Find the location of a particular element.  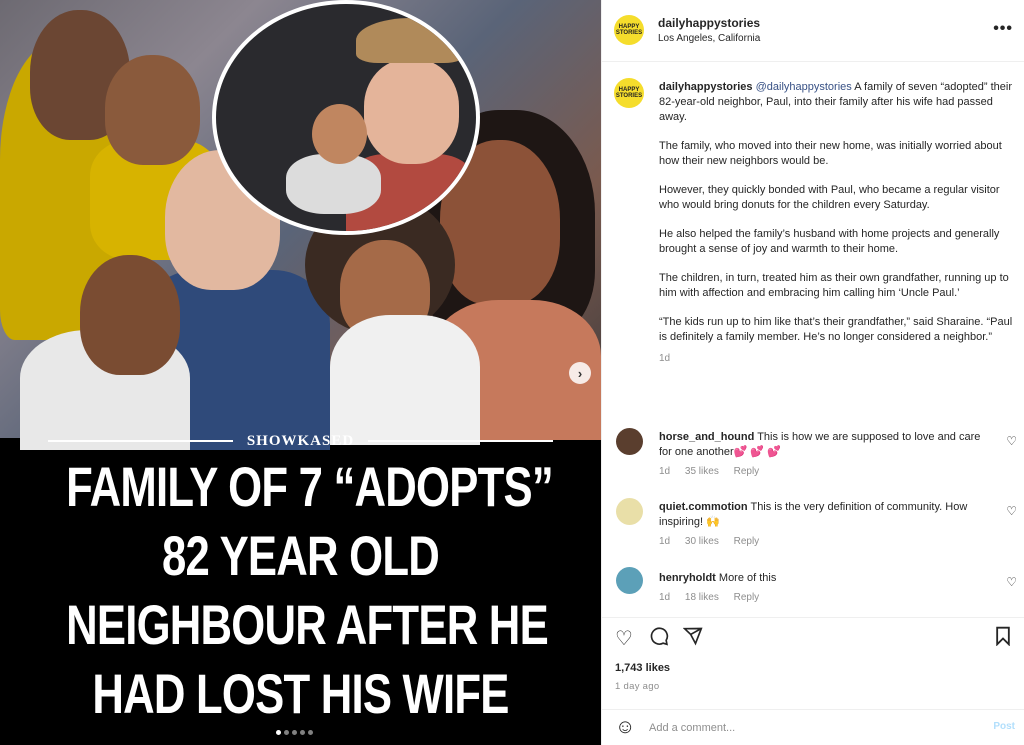

comment-icon is located at coordinates (659, 639).